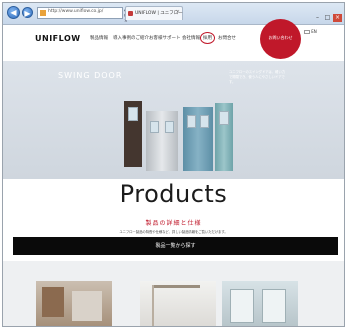 The image size is (347, 329). Describe the element at coordinates (173, 194) in the screenshot. I see `products-heading: Products` at that location.